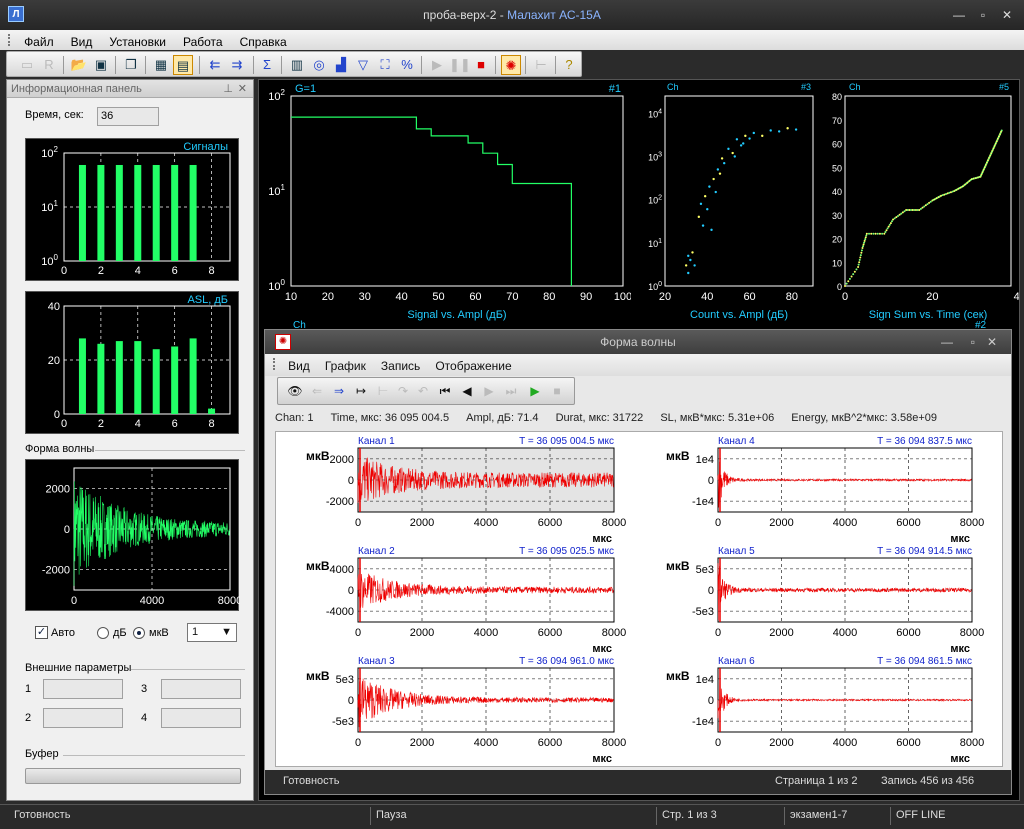 Image resolution: width=1024 pixels, height=829 pixels. Describe the element at coordinates (343, 722) in the screenshot. I see `y-tick-label: -5e3` at that location.